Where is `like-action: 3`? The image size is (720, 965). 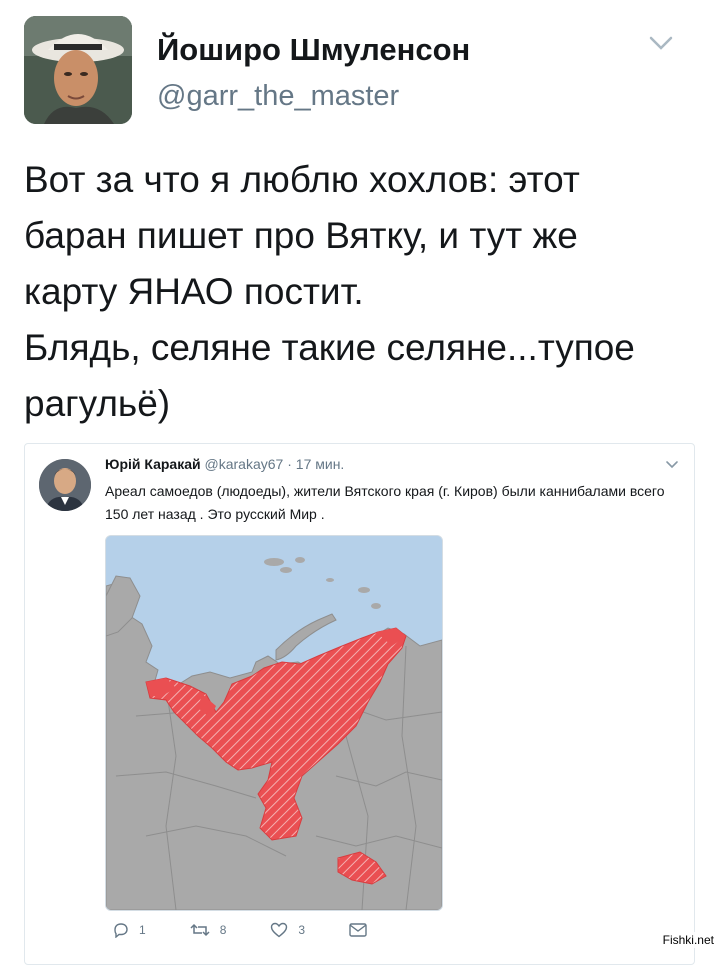
like-action: 3 is located at coordinates (287, 930).